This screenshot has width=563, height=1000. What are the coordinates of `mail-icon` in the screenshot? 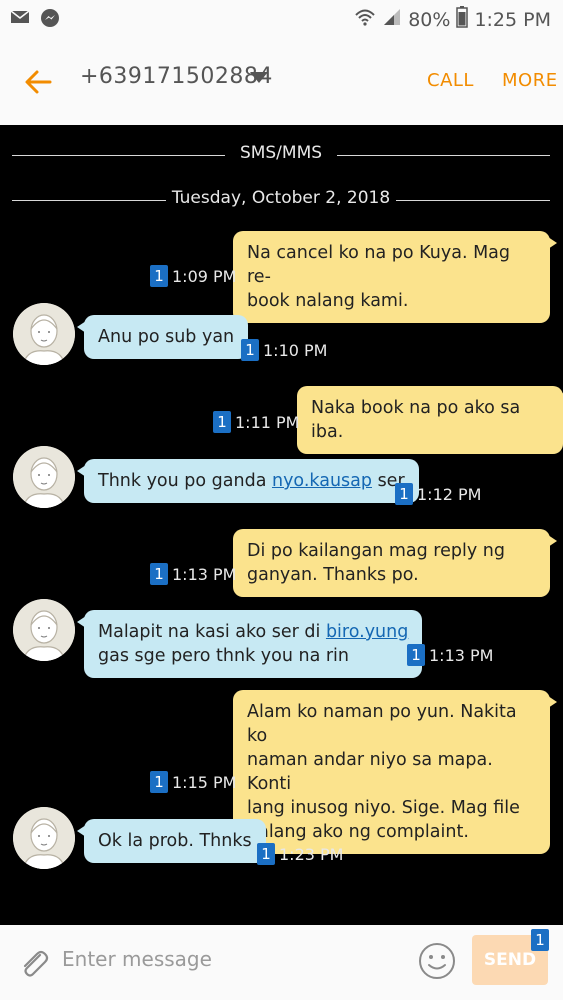 It's located at (20, 20).